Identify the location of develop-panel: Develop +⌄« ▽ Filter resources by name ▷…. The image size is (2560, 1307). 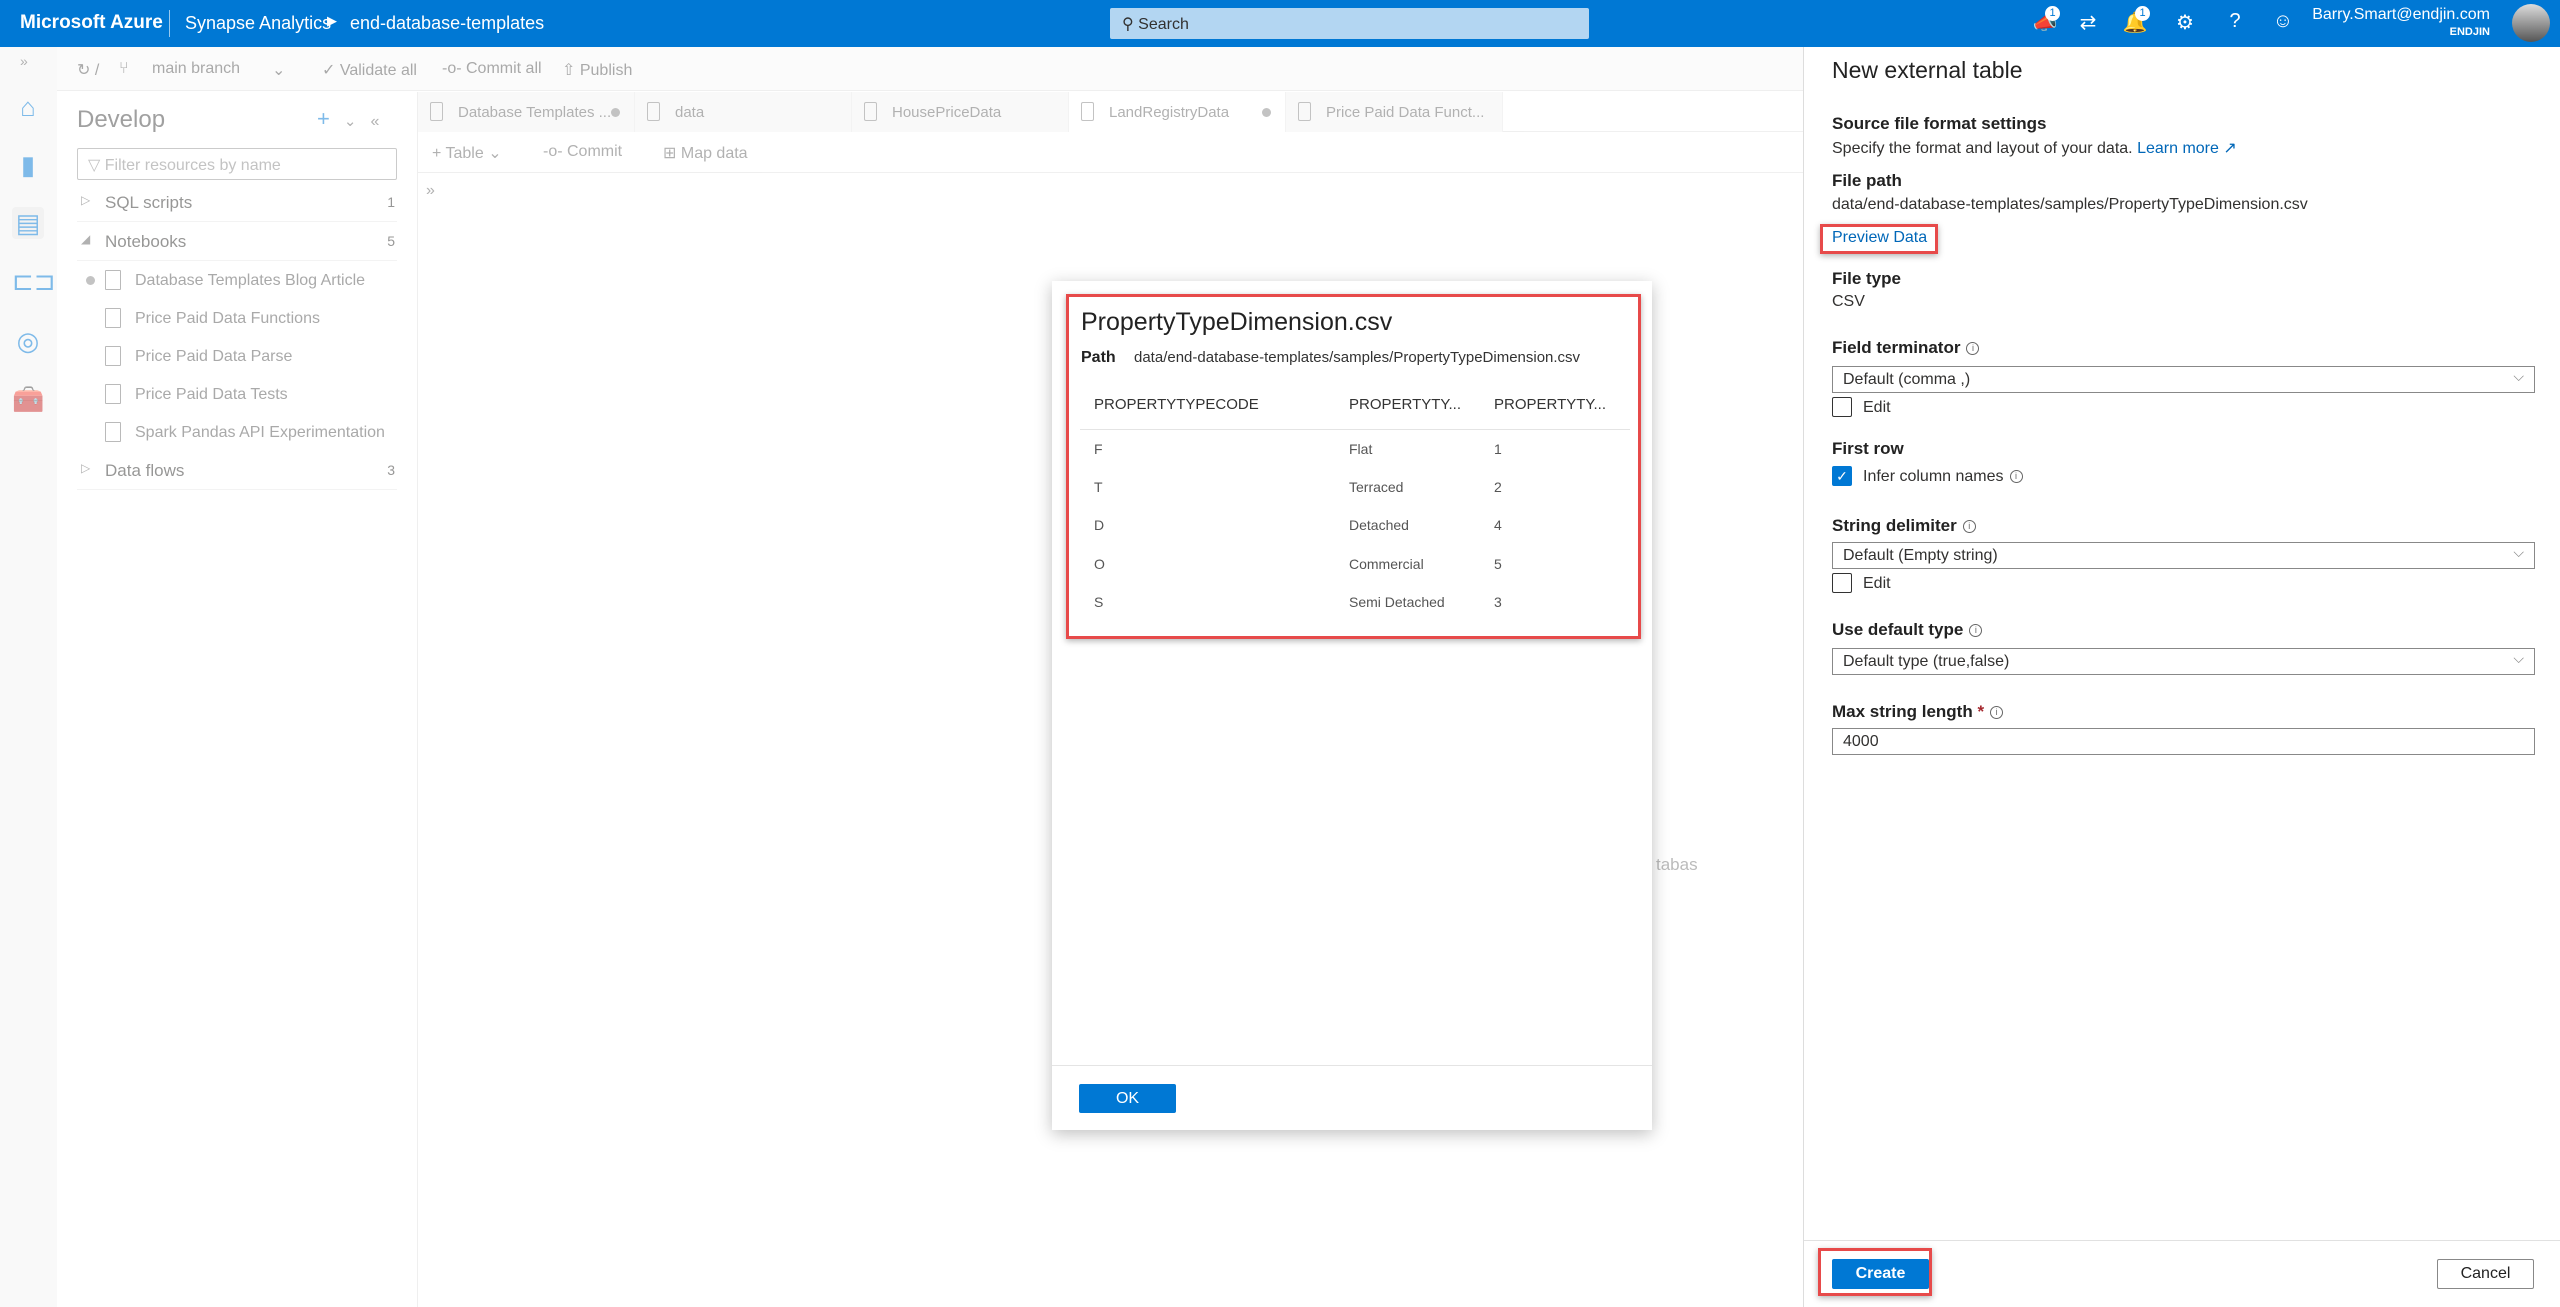
(237, 699).